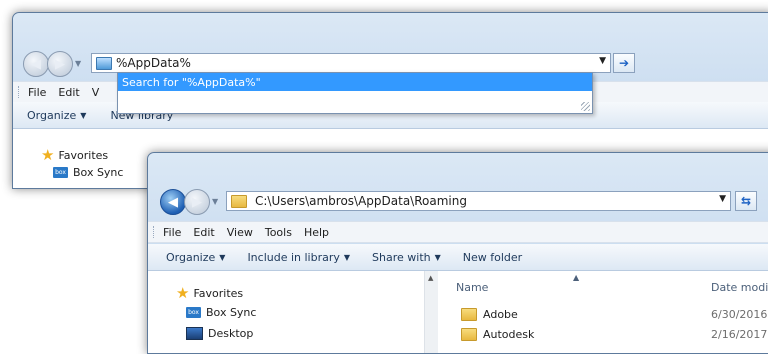 This screenshot has height=354, width=768. Describe the element at coordinates (624, 63) in the screenshot. I see `go-arrow-icon: ➔` at that location.